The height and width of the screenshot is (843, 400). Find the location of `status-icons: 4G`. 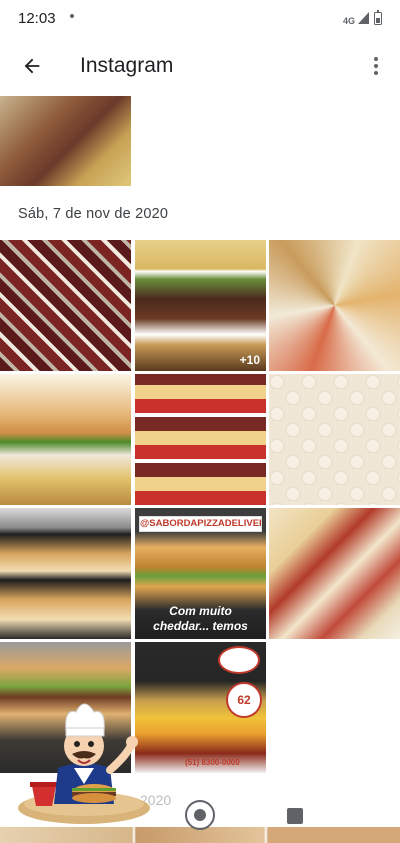

status-icons: 4G is located at coordinates (362, 17).